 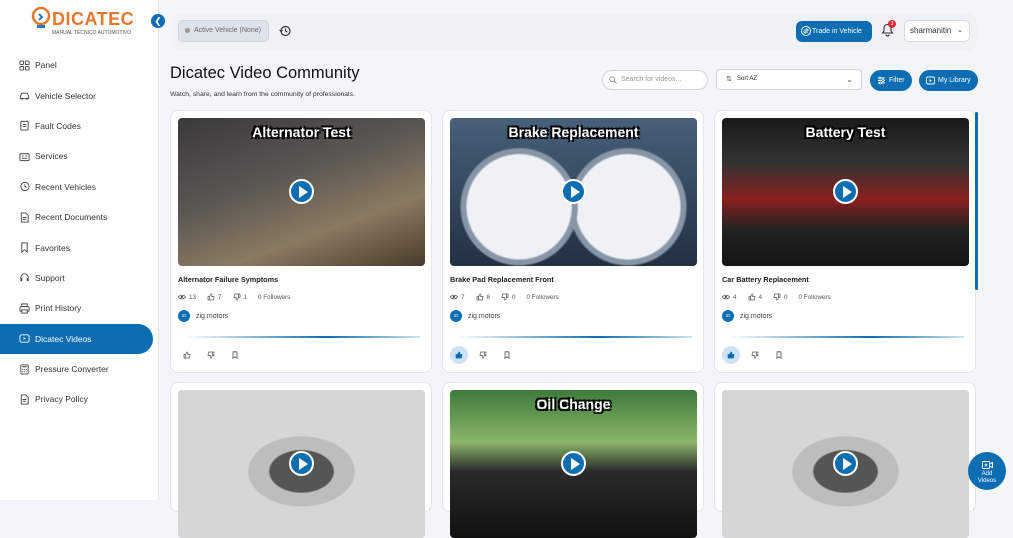 What do you see at coordinates (937, 31) in the screenshot?
I see `user-menu: sharmanitin ⌄` at bounding box center [937, 31].